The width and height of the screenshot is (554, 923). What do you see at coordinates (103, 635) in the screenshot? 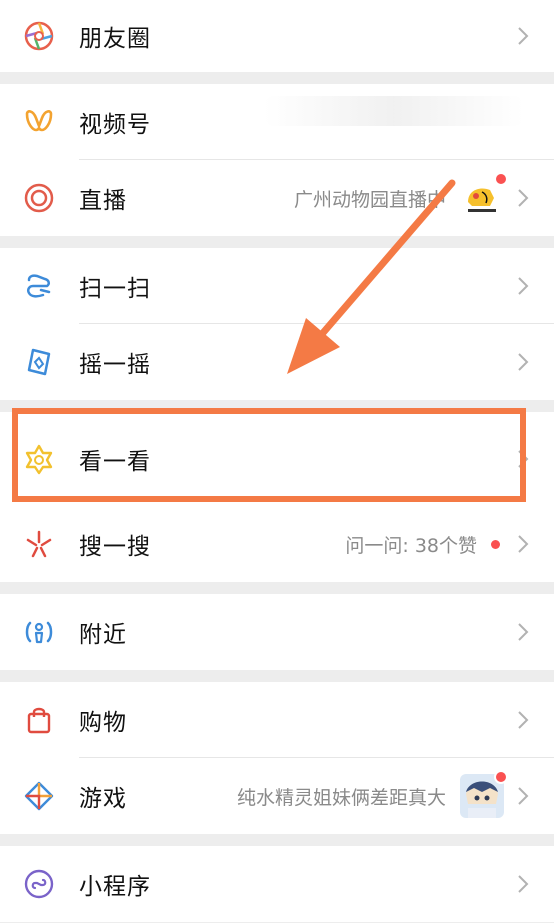
I see `menu-item-label: 附近` at bounding box center [103, 635].